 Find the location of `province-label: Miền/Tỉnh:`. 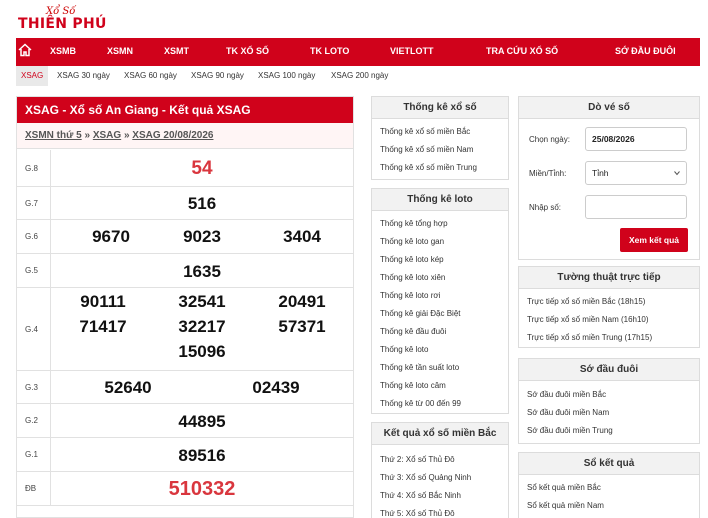

province-label: Miền/Tỉnh: is located at coordinates (548, 173).